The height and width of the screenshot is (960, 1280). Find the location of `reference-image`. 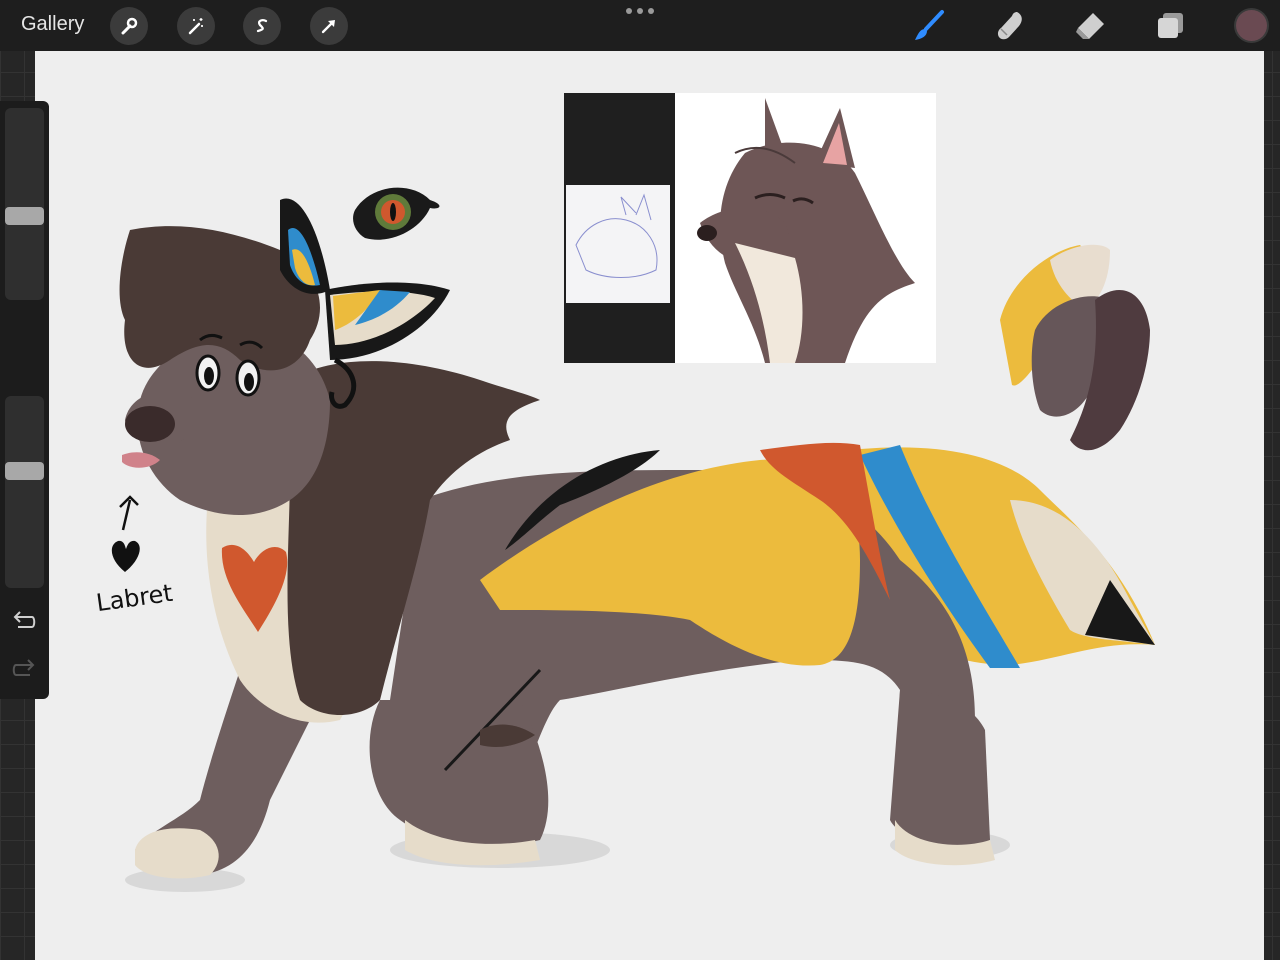

reference-image is located at coordinates (750, 228).